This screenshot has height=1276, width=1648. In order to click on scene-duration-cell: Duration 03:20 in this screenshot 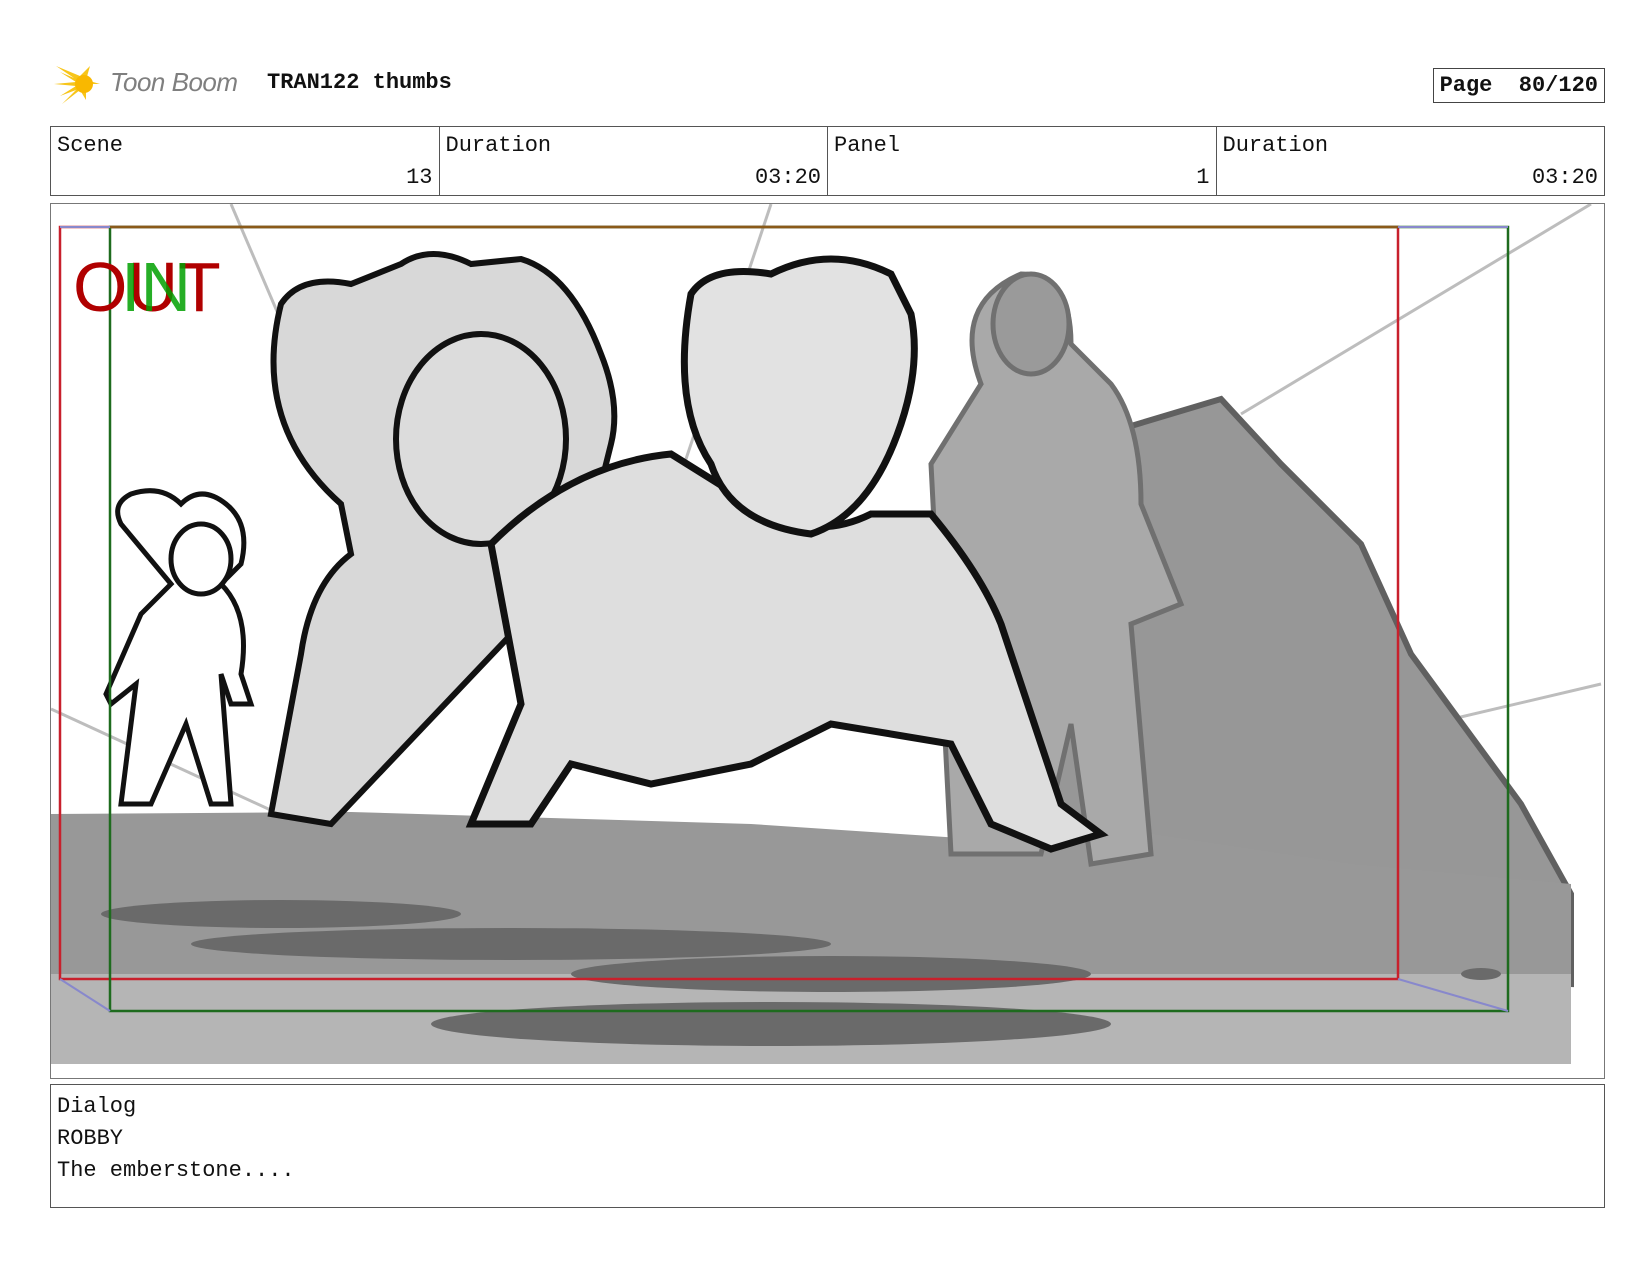, I will do `click(634, 161)`.